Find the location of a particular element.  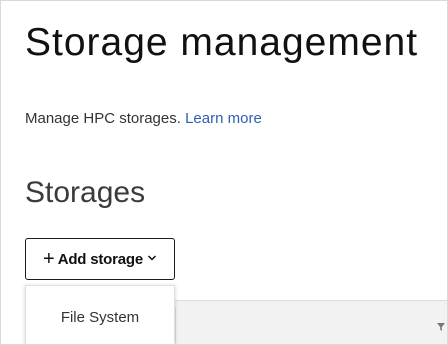

filter-icon is located at coordinates (441, 327).